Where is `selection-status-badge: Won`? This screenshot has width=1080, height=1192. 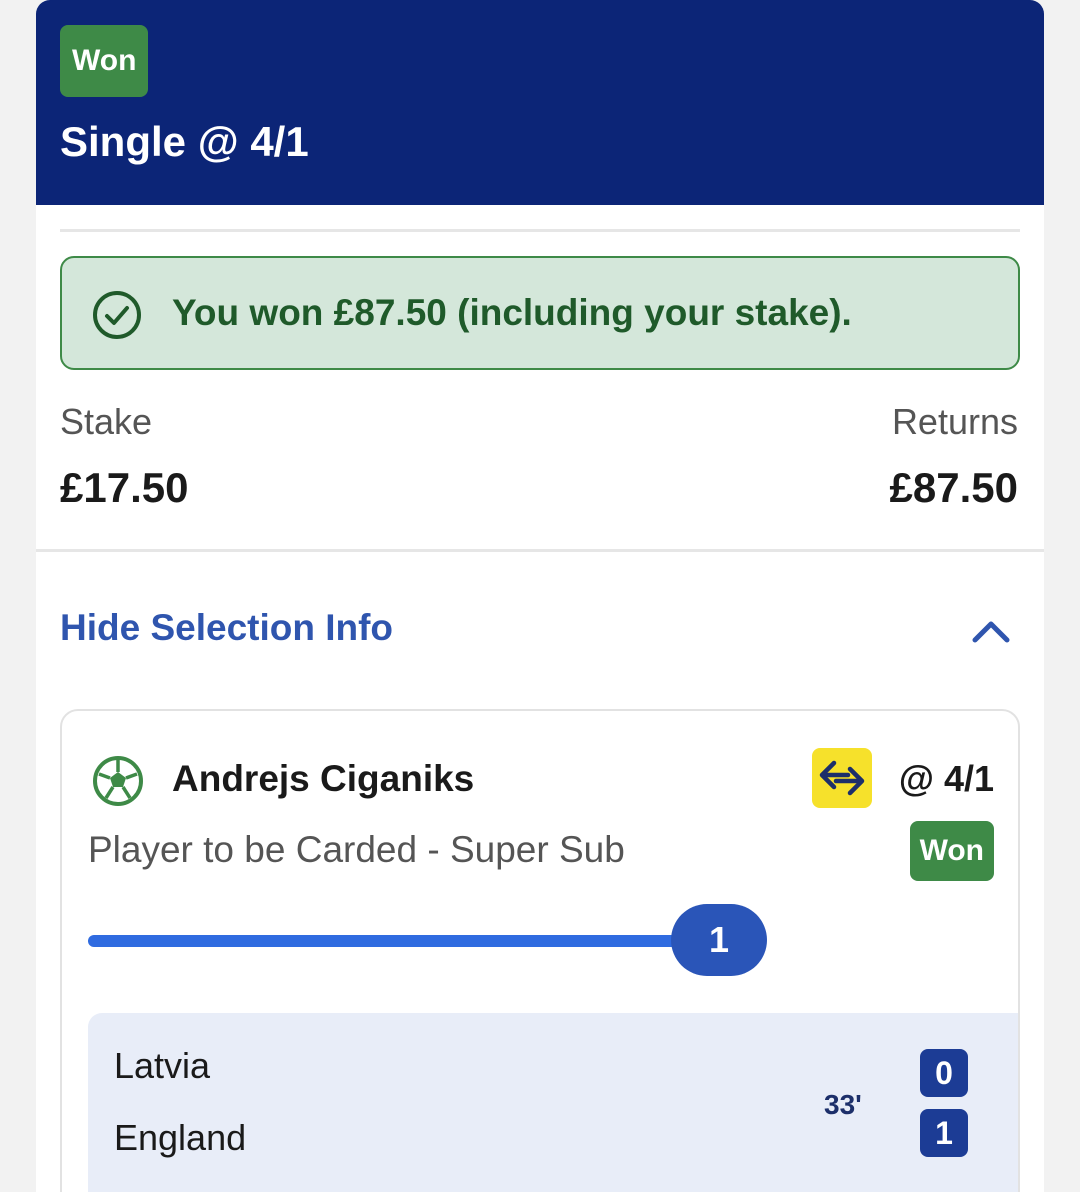 selection-status-badge: Won is located at coordinates (951, 851).